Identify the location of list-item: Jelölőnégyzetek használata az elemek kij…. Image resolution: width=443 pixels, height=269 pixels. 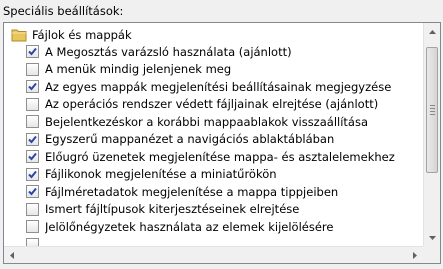
(224, 227).